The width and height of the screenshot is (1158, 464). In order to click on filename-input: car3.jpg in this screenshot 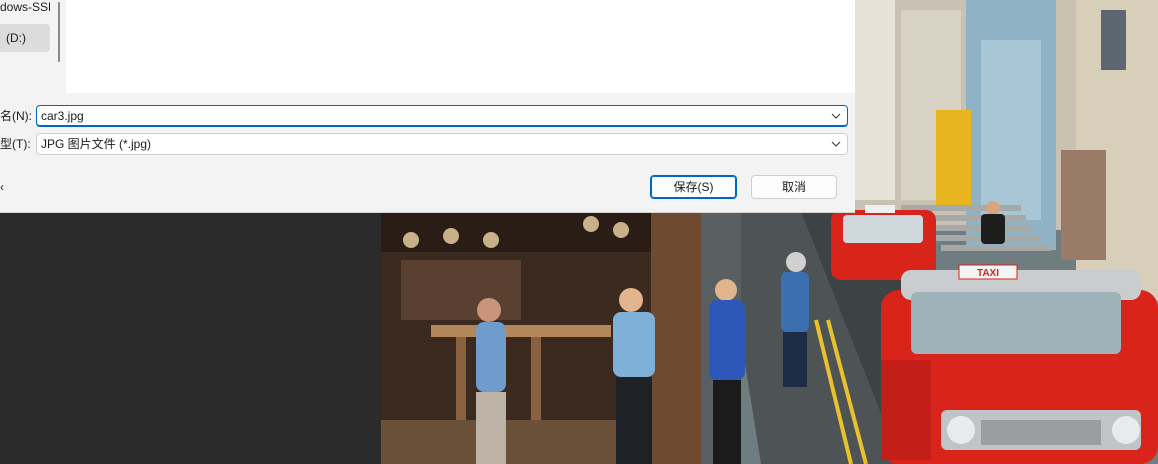, I will do `click(442, 116)`.